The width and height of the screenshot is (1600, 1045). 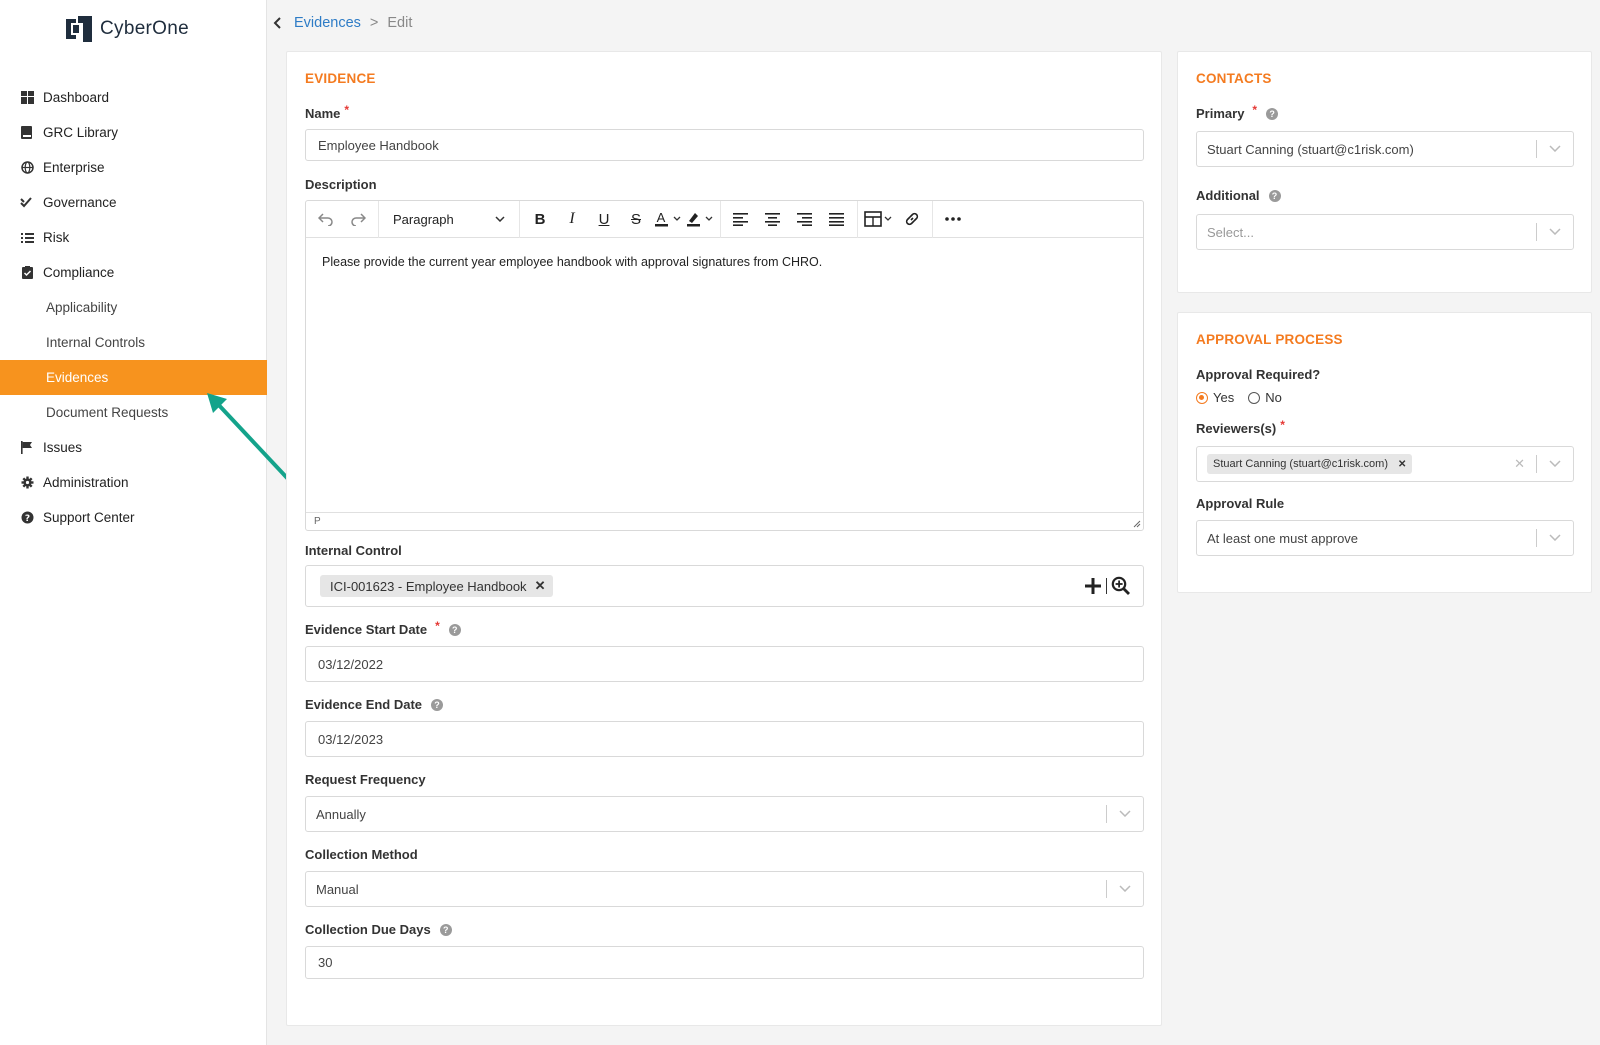 I want to click on question-circle-icon: ?, so click(x=27, y=518).